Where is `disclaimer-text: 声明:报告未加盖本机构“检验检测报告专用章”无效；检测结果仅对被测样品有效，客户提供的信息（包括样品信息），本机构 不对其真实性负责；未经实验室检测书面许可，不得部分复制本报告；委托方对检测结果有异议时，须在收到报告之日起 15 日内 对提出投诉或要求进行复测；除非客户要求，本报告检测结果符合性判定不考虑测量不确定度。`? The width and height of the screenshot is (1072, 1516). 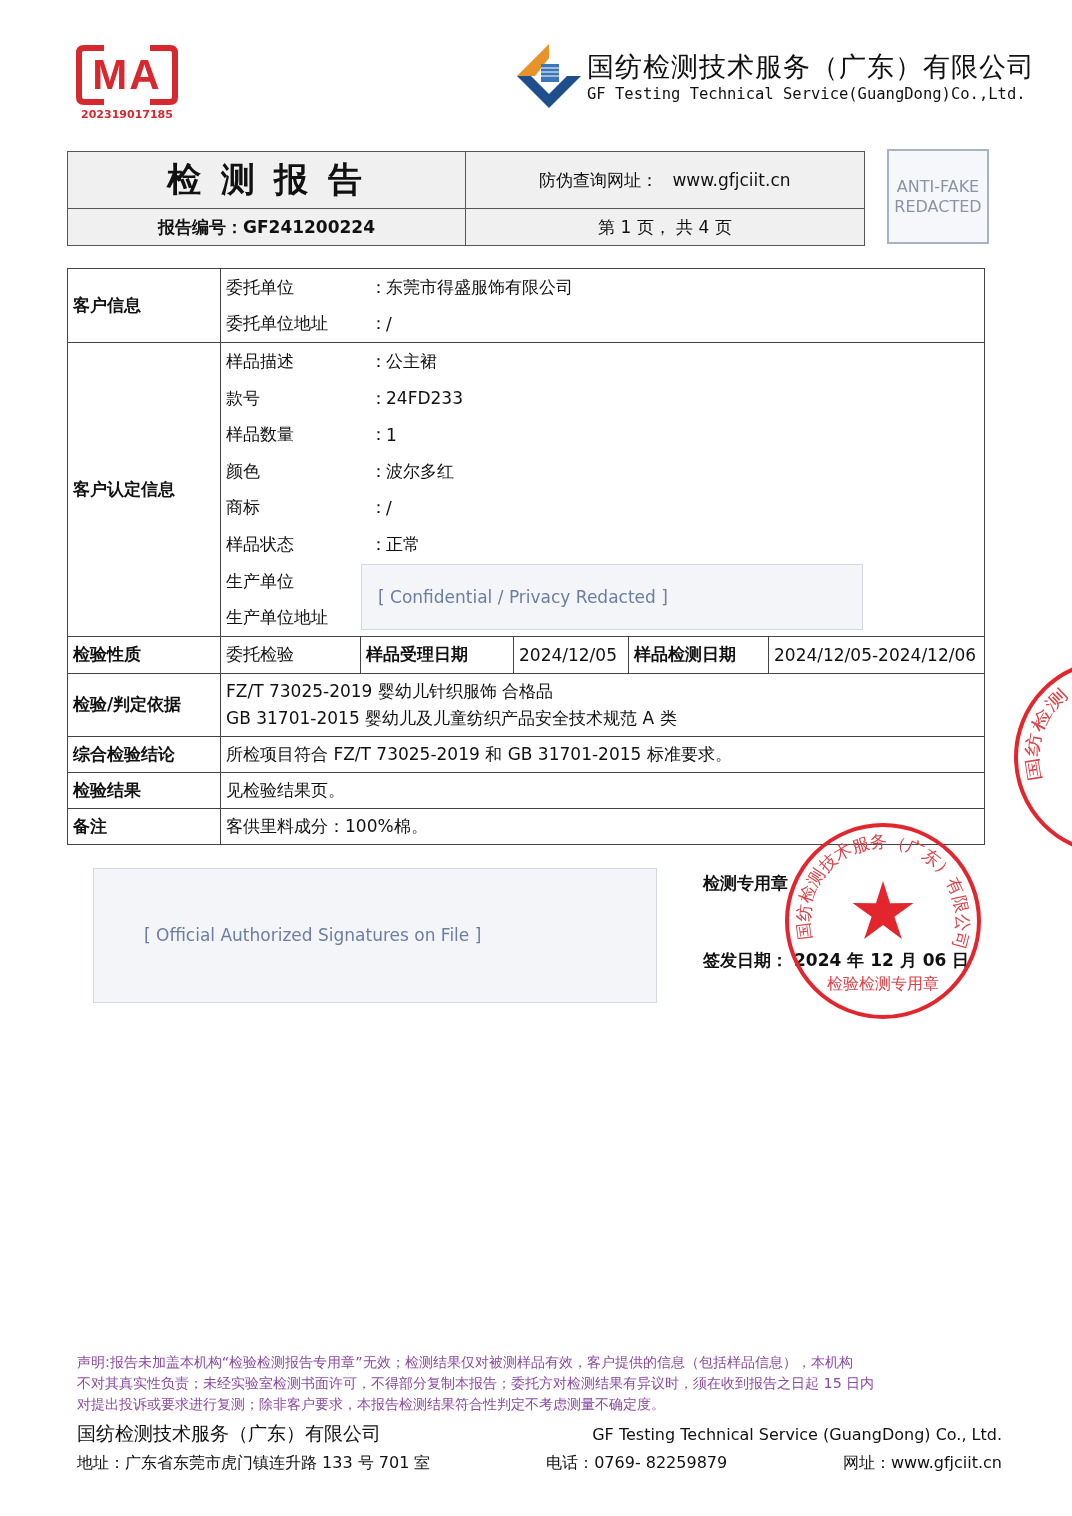
disclaimer-text: 声明:报告未加盖本机构“检验检测报告专用章”无效；检测结果仅对被测样品有效，客户提供的信息（包括样品信息），本机构 不对其真实性负责；未经实验室检测书面许可，不得部分复制本报告；委托方对检测结果有异议时，须在收到报告之日起 15 日内 对提出投诉或要求进行复测；除非客户要求，本报告检测结果符合性判定不考虑测量不确定度。 is located at coordinates (476, 1383).